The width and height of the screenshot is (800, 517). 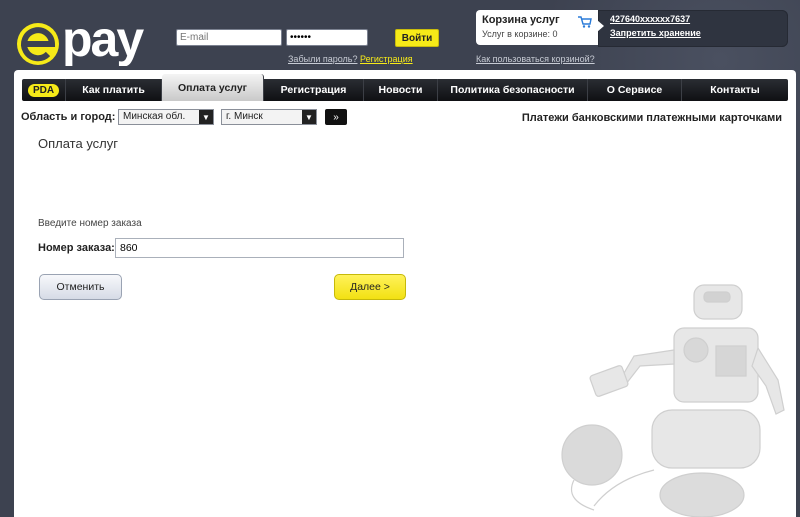 What do you see at coordinates (401, 90) in the screenshot?
I see `nav-item-news: Новости` at bounding box center [401, 90].